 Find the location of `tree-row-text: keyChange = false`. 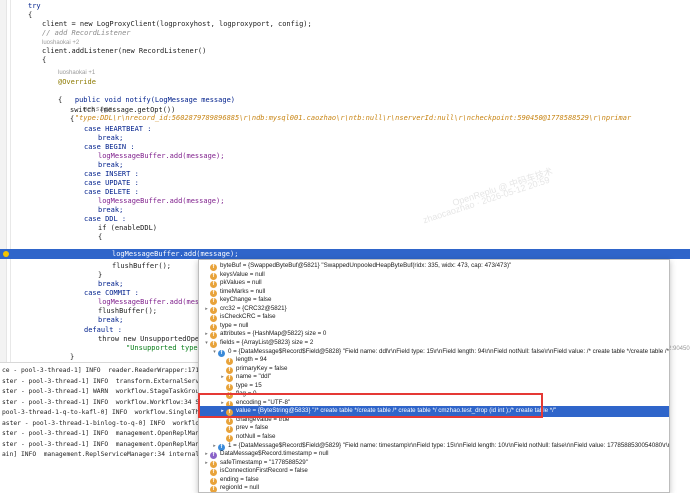

tree-row-text: keyChange = false is located at coordinates (246, 300).